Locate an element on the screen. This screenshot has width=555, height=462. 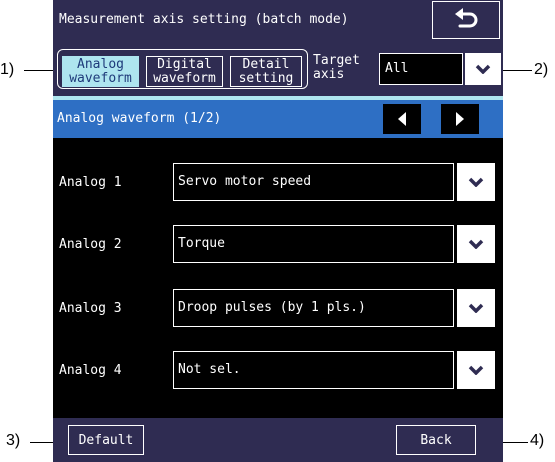
analog-1-dropdown-button is located at coordinates (476, 182).